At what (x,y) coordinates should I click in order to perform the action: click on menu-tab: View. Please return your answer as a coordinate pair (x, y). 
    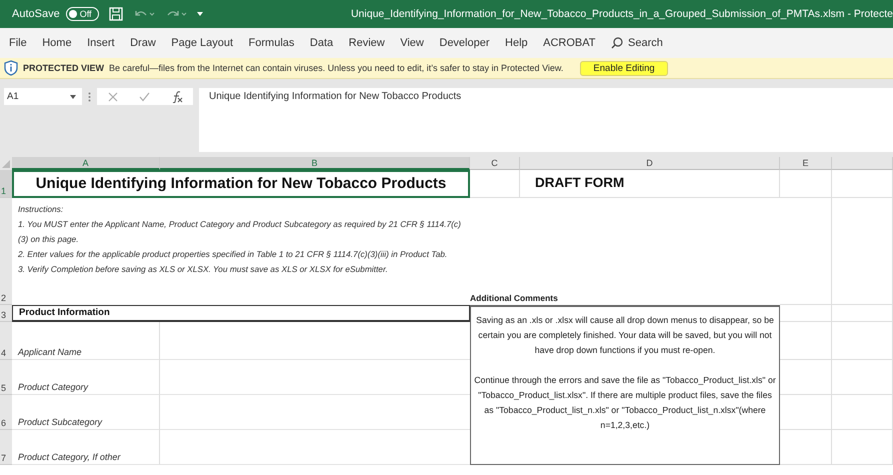
    Looking at the image, I should click on (412, 43).